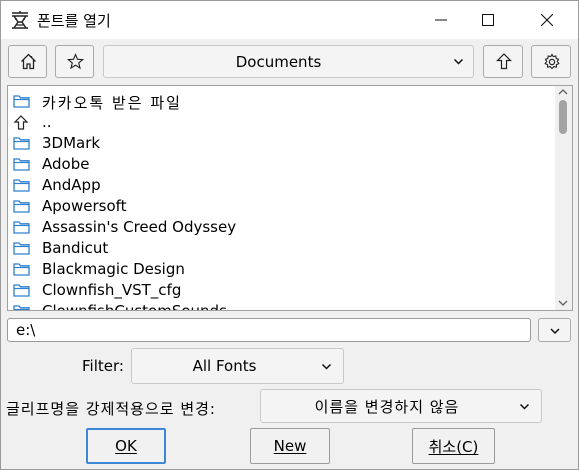 This screenshot has height=470, width=579. Describe the element at coordinates (113, 269) in the screenshot. I see `file-name: Blackmagic Design` at that location.